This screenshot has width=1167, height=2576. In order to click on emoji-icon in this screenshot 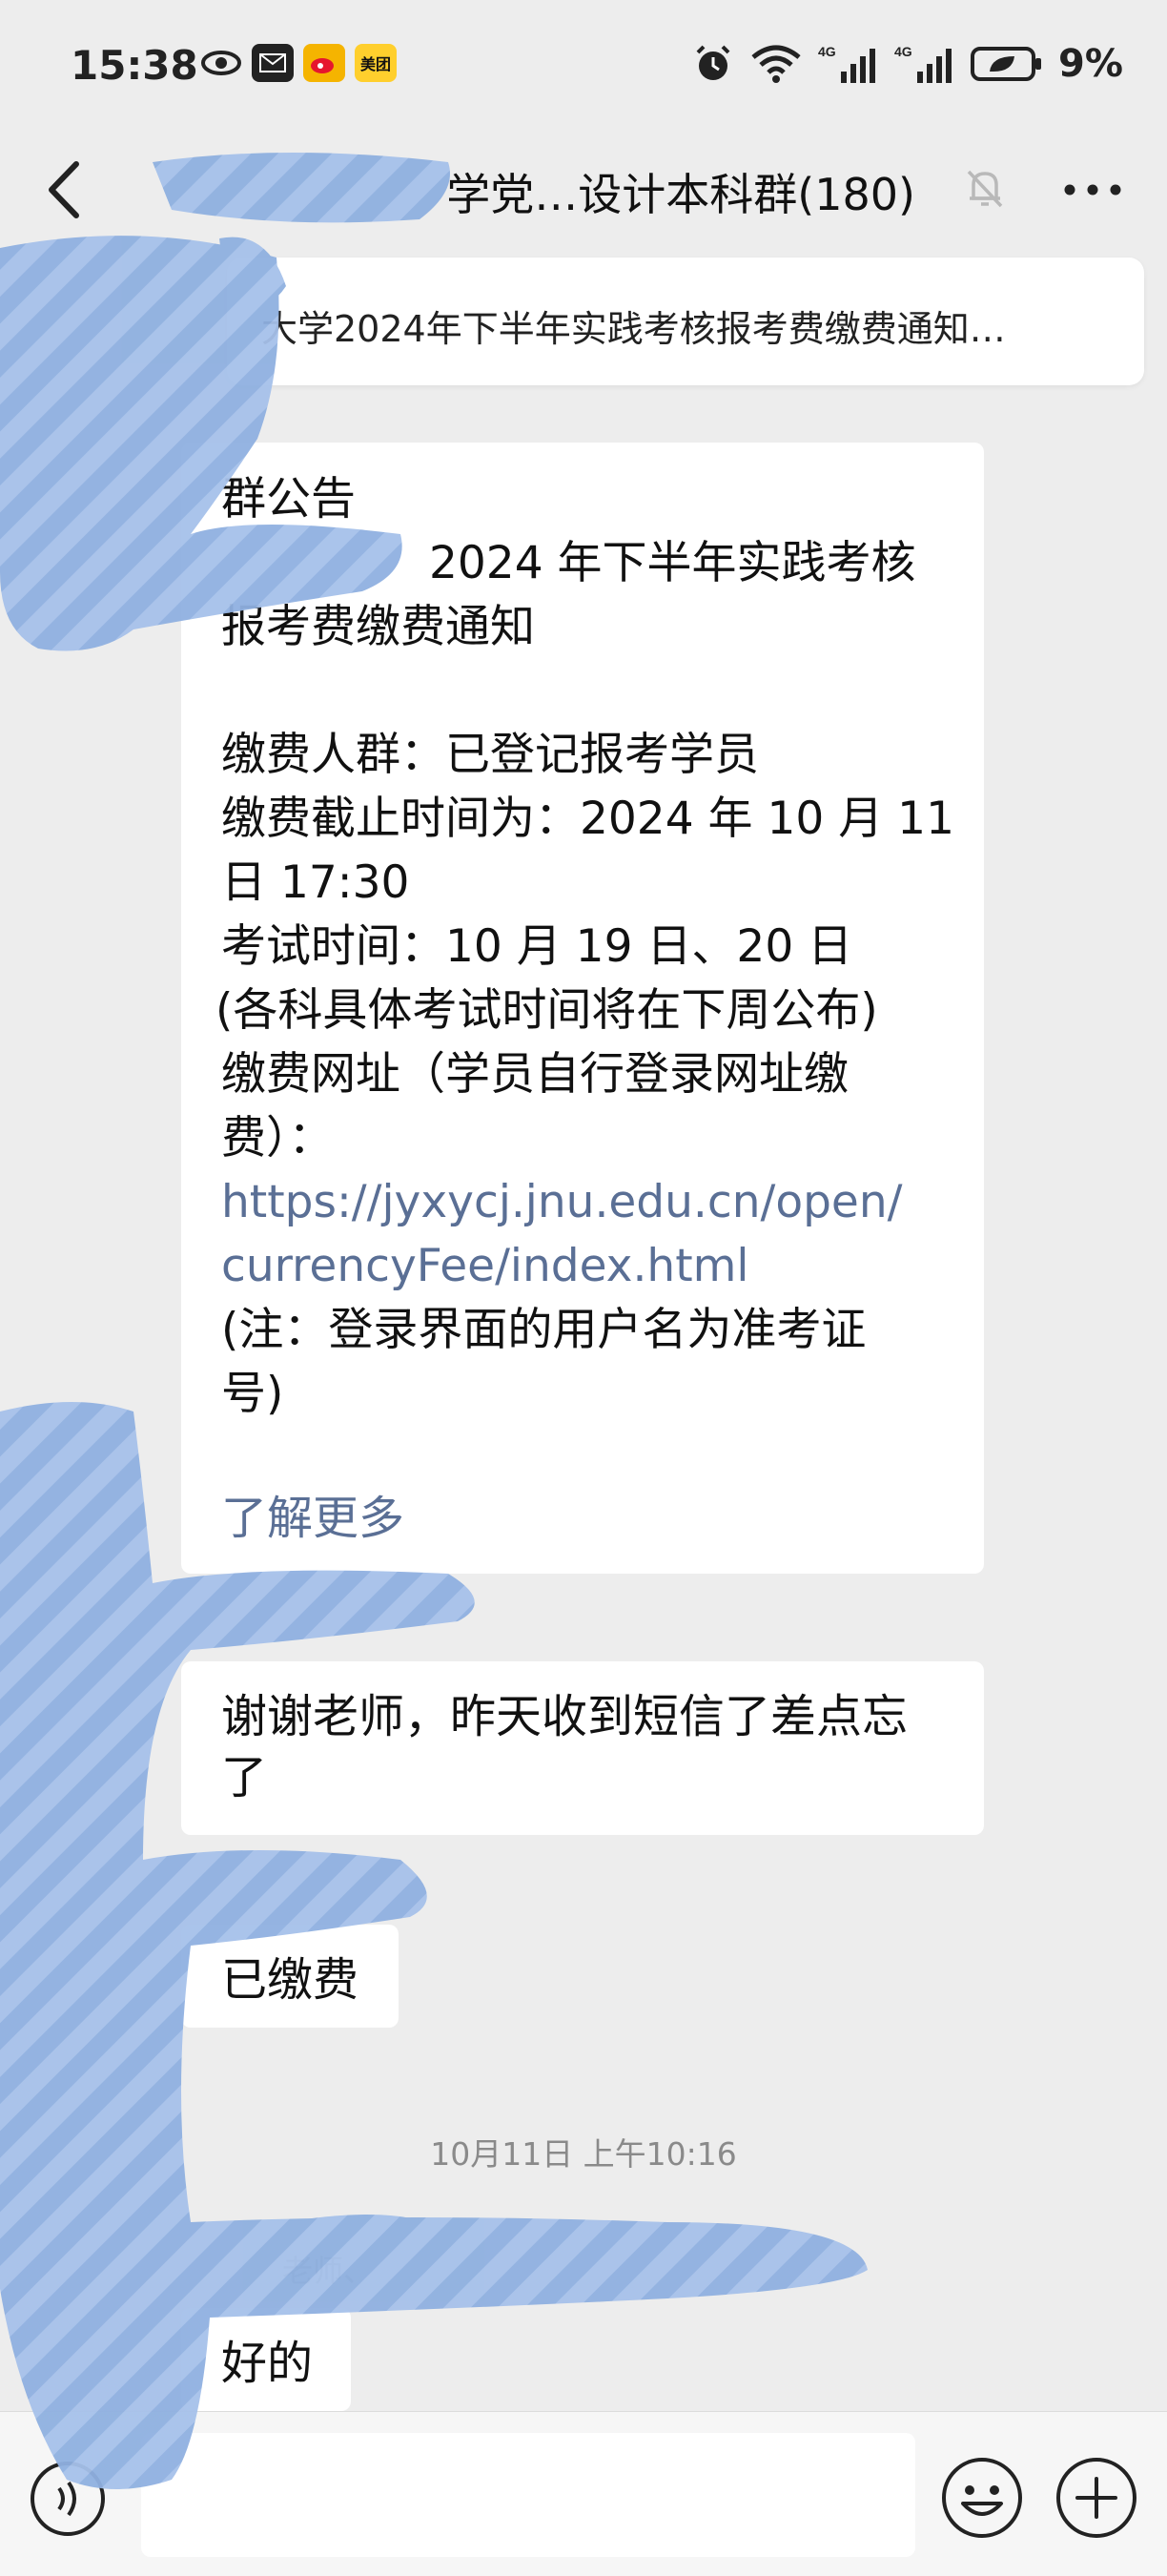, I will do `click(982, 2498)`.